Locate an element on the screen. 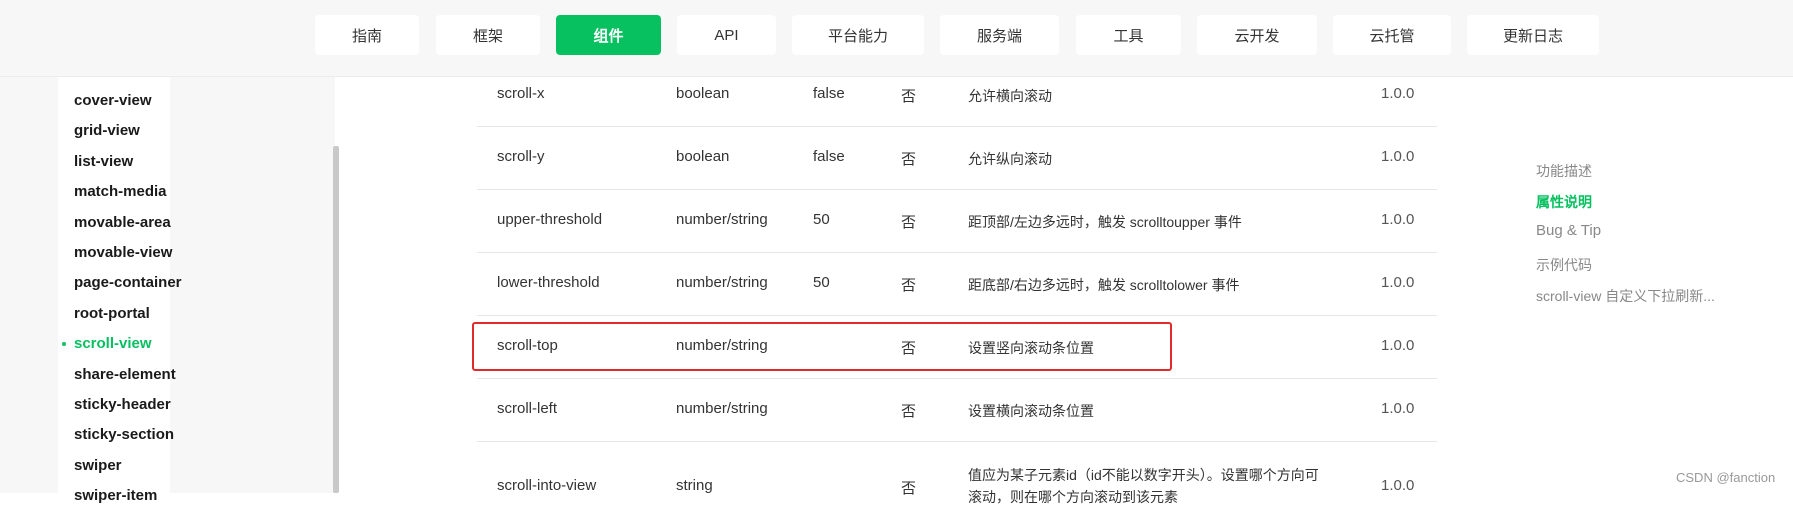 This screenshot has height=521, width=1793. table-row: scroll-y boolean false 否 允许纵向滚动 1.0.0 is located at coordinates (957, 158).